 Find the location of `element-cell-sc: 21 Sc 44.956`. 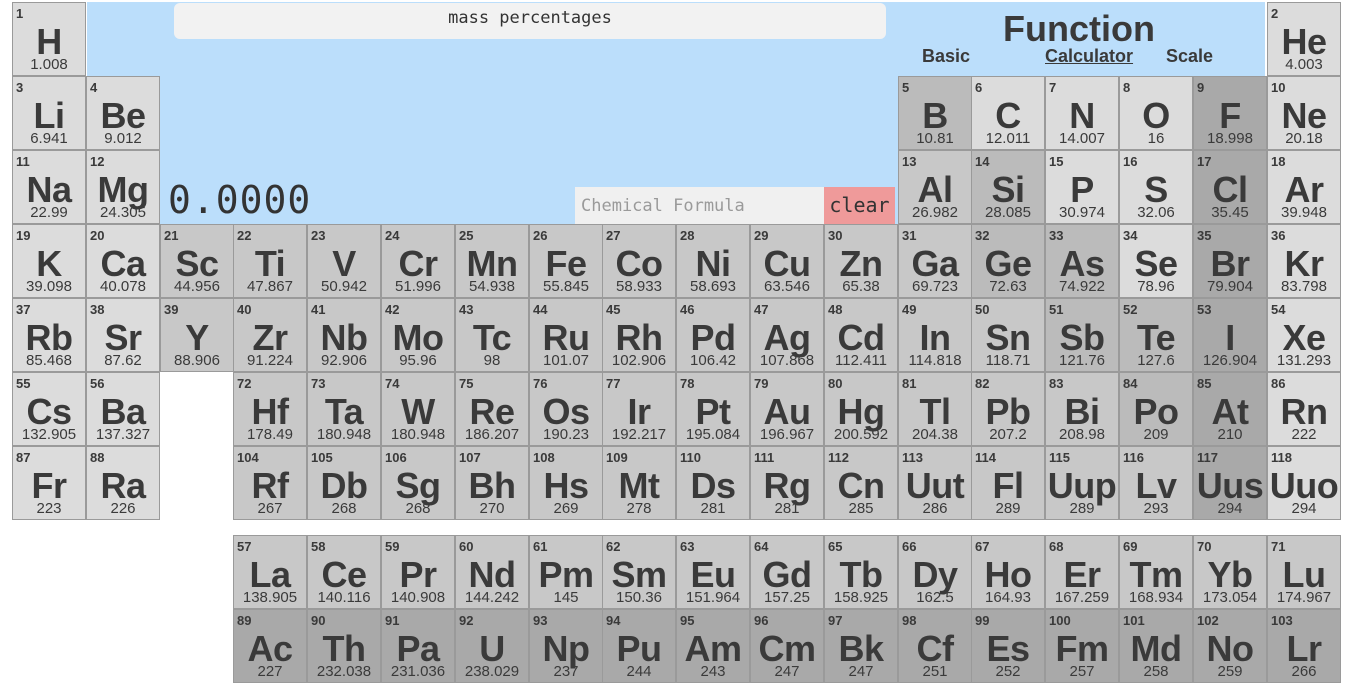

element-cell-sc: 21 Sc 44.956 is located at coordinates (197, 261).